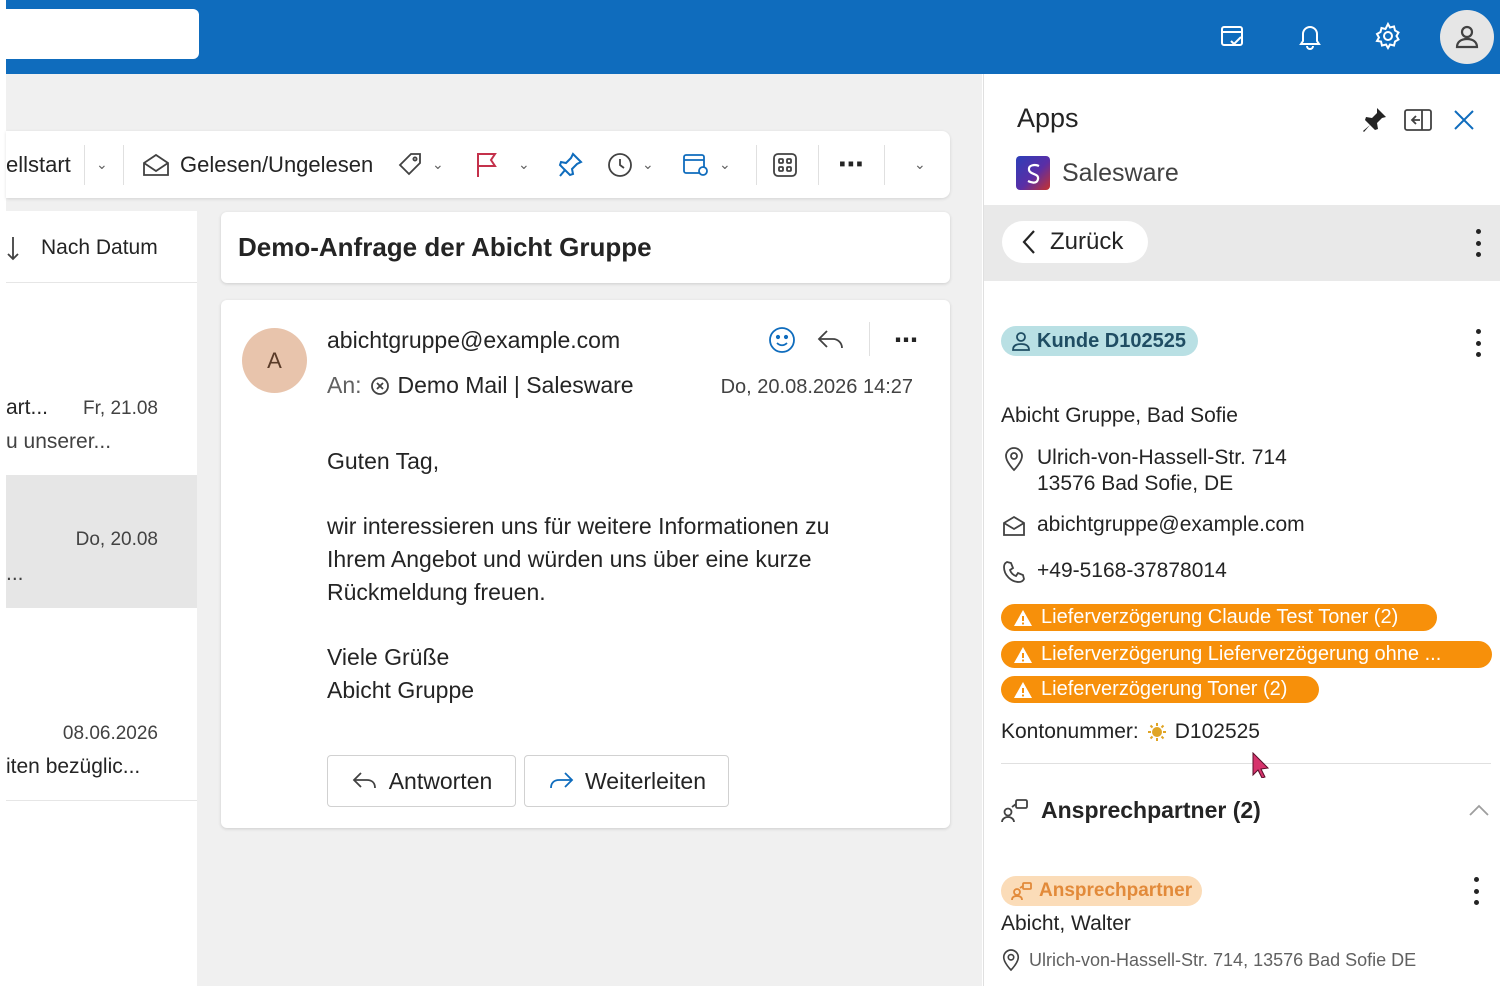  I want to click on sort-row: Nach Datum, so click(101, 247).